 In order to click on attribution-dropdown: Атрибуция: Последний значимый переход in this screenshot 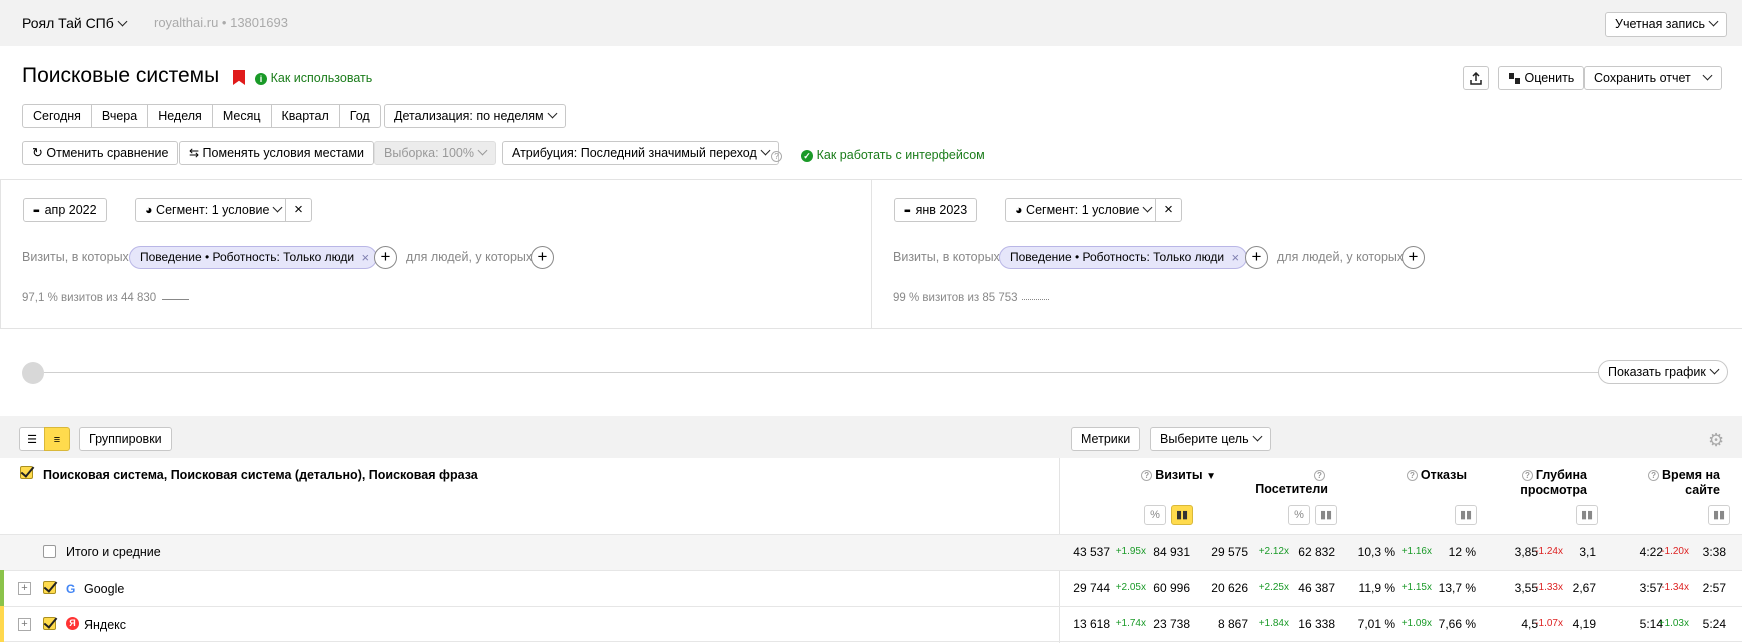, I will do `click(640, 153)`.